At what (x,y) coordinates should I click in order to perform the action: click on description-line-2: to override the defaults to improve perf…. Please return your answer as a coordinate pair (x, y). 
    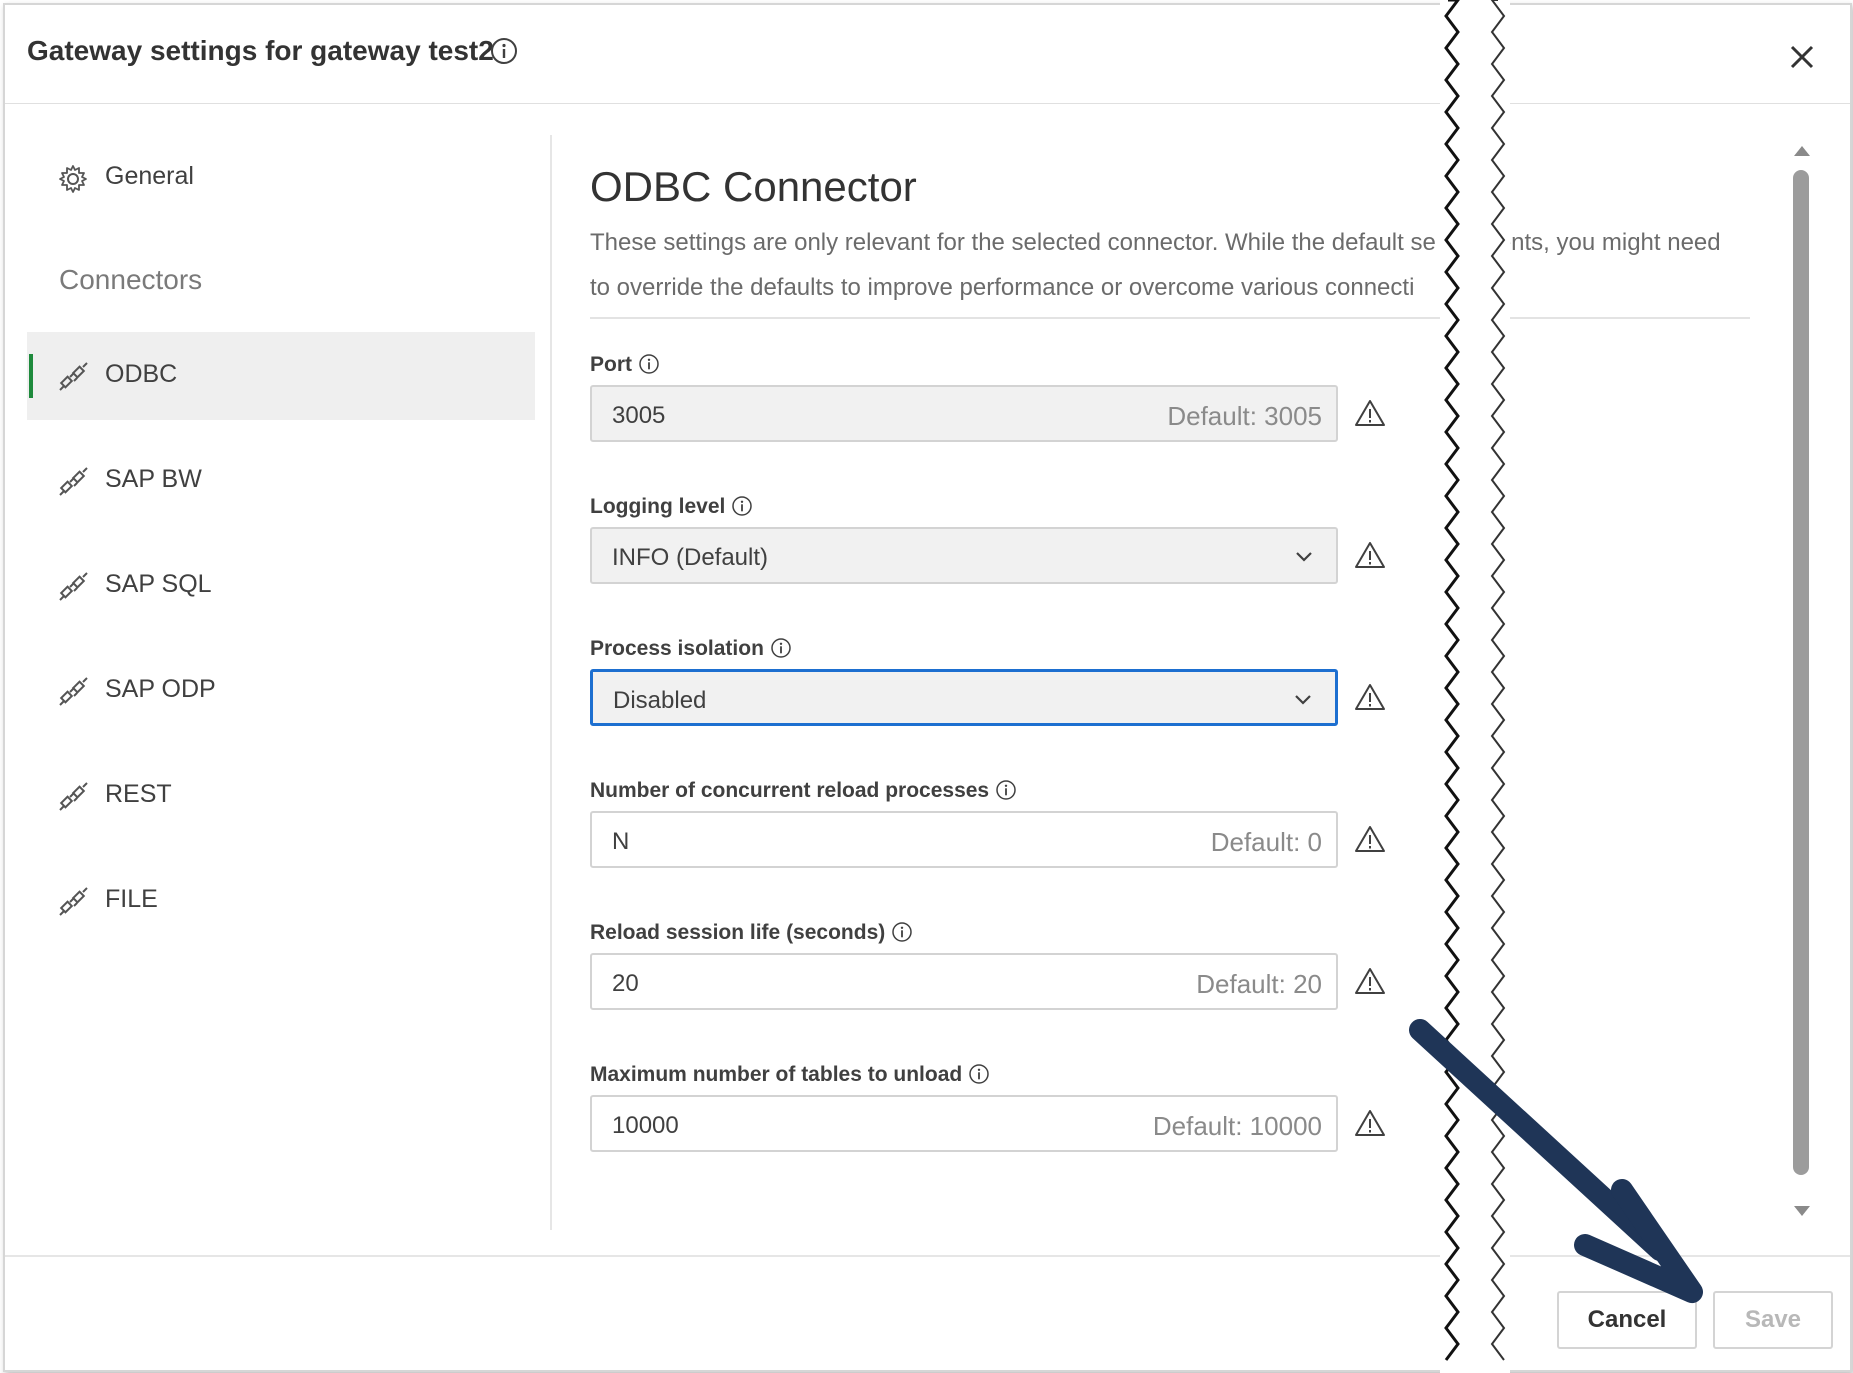
    Looking at the image, I should click on (1002, 287).